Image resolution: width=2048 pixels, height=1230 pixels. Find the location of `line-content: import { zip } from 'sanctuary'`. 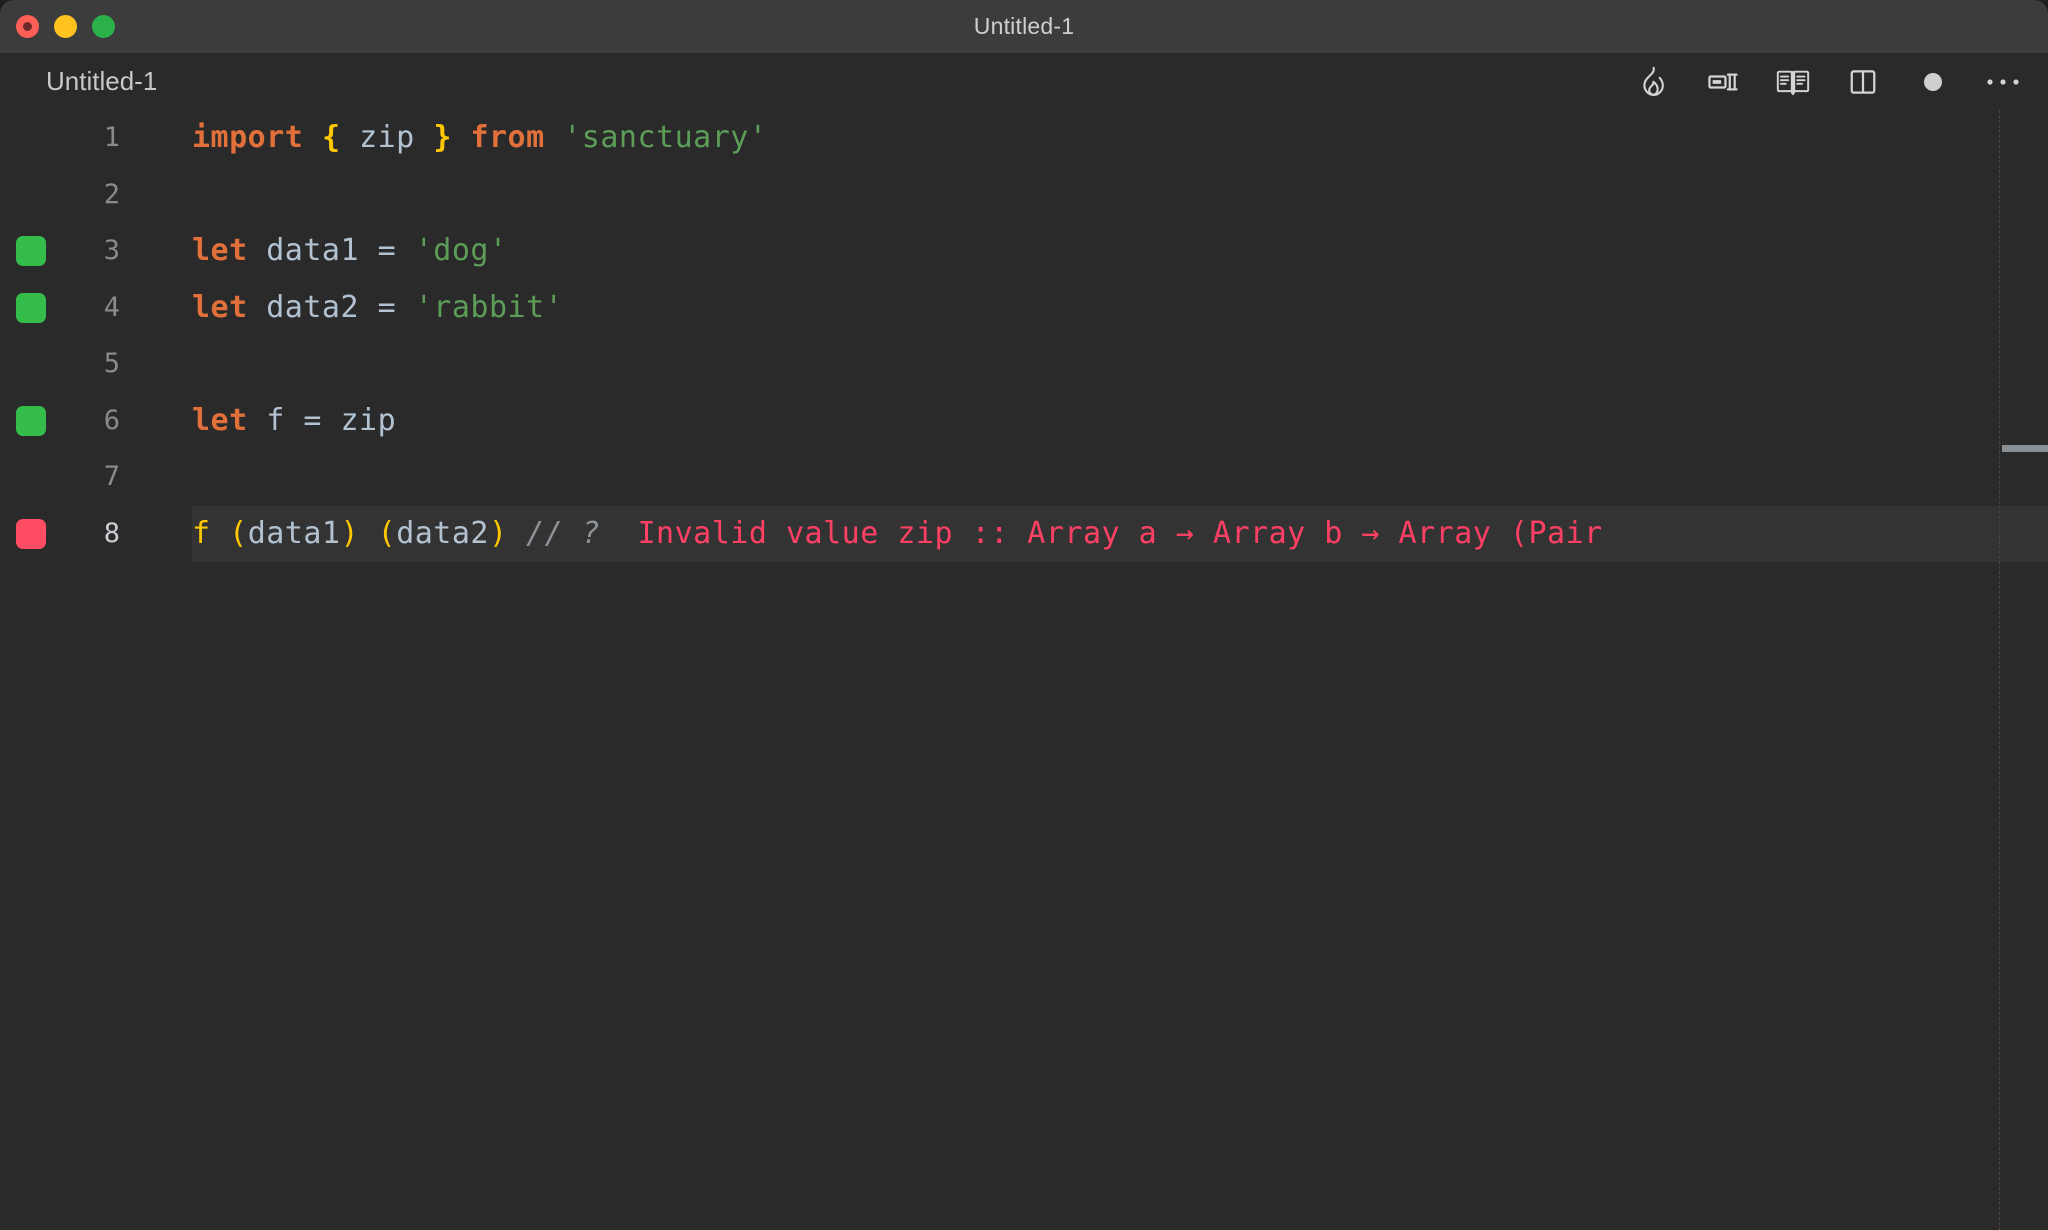

line-content: import { zip } from 'sanctuary' is located at coordinates (479, 138).